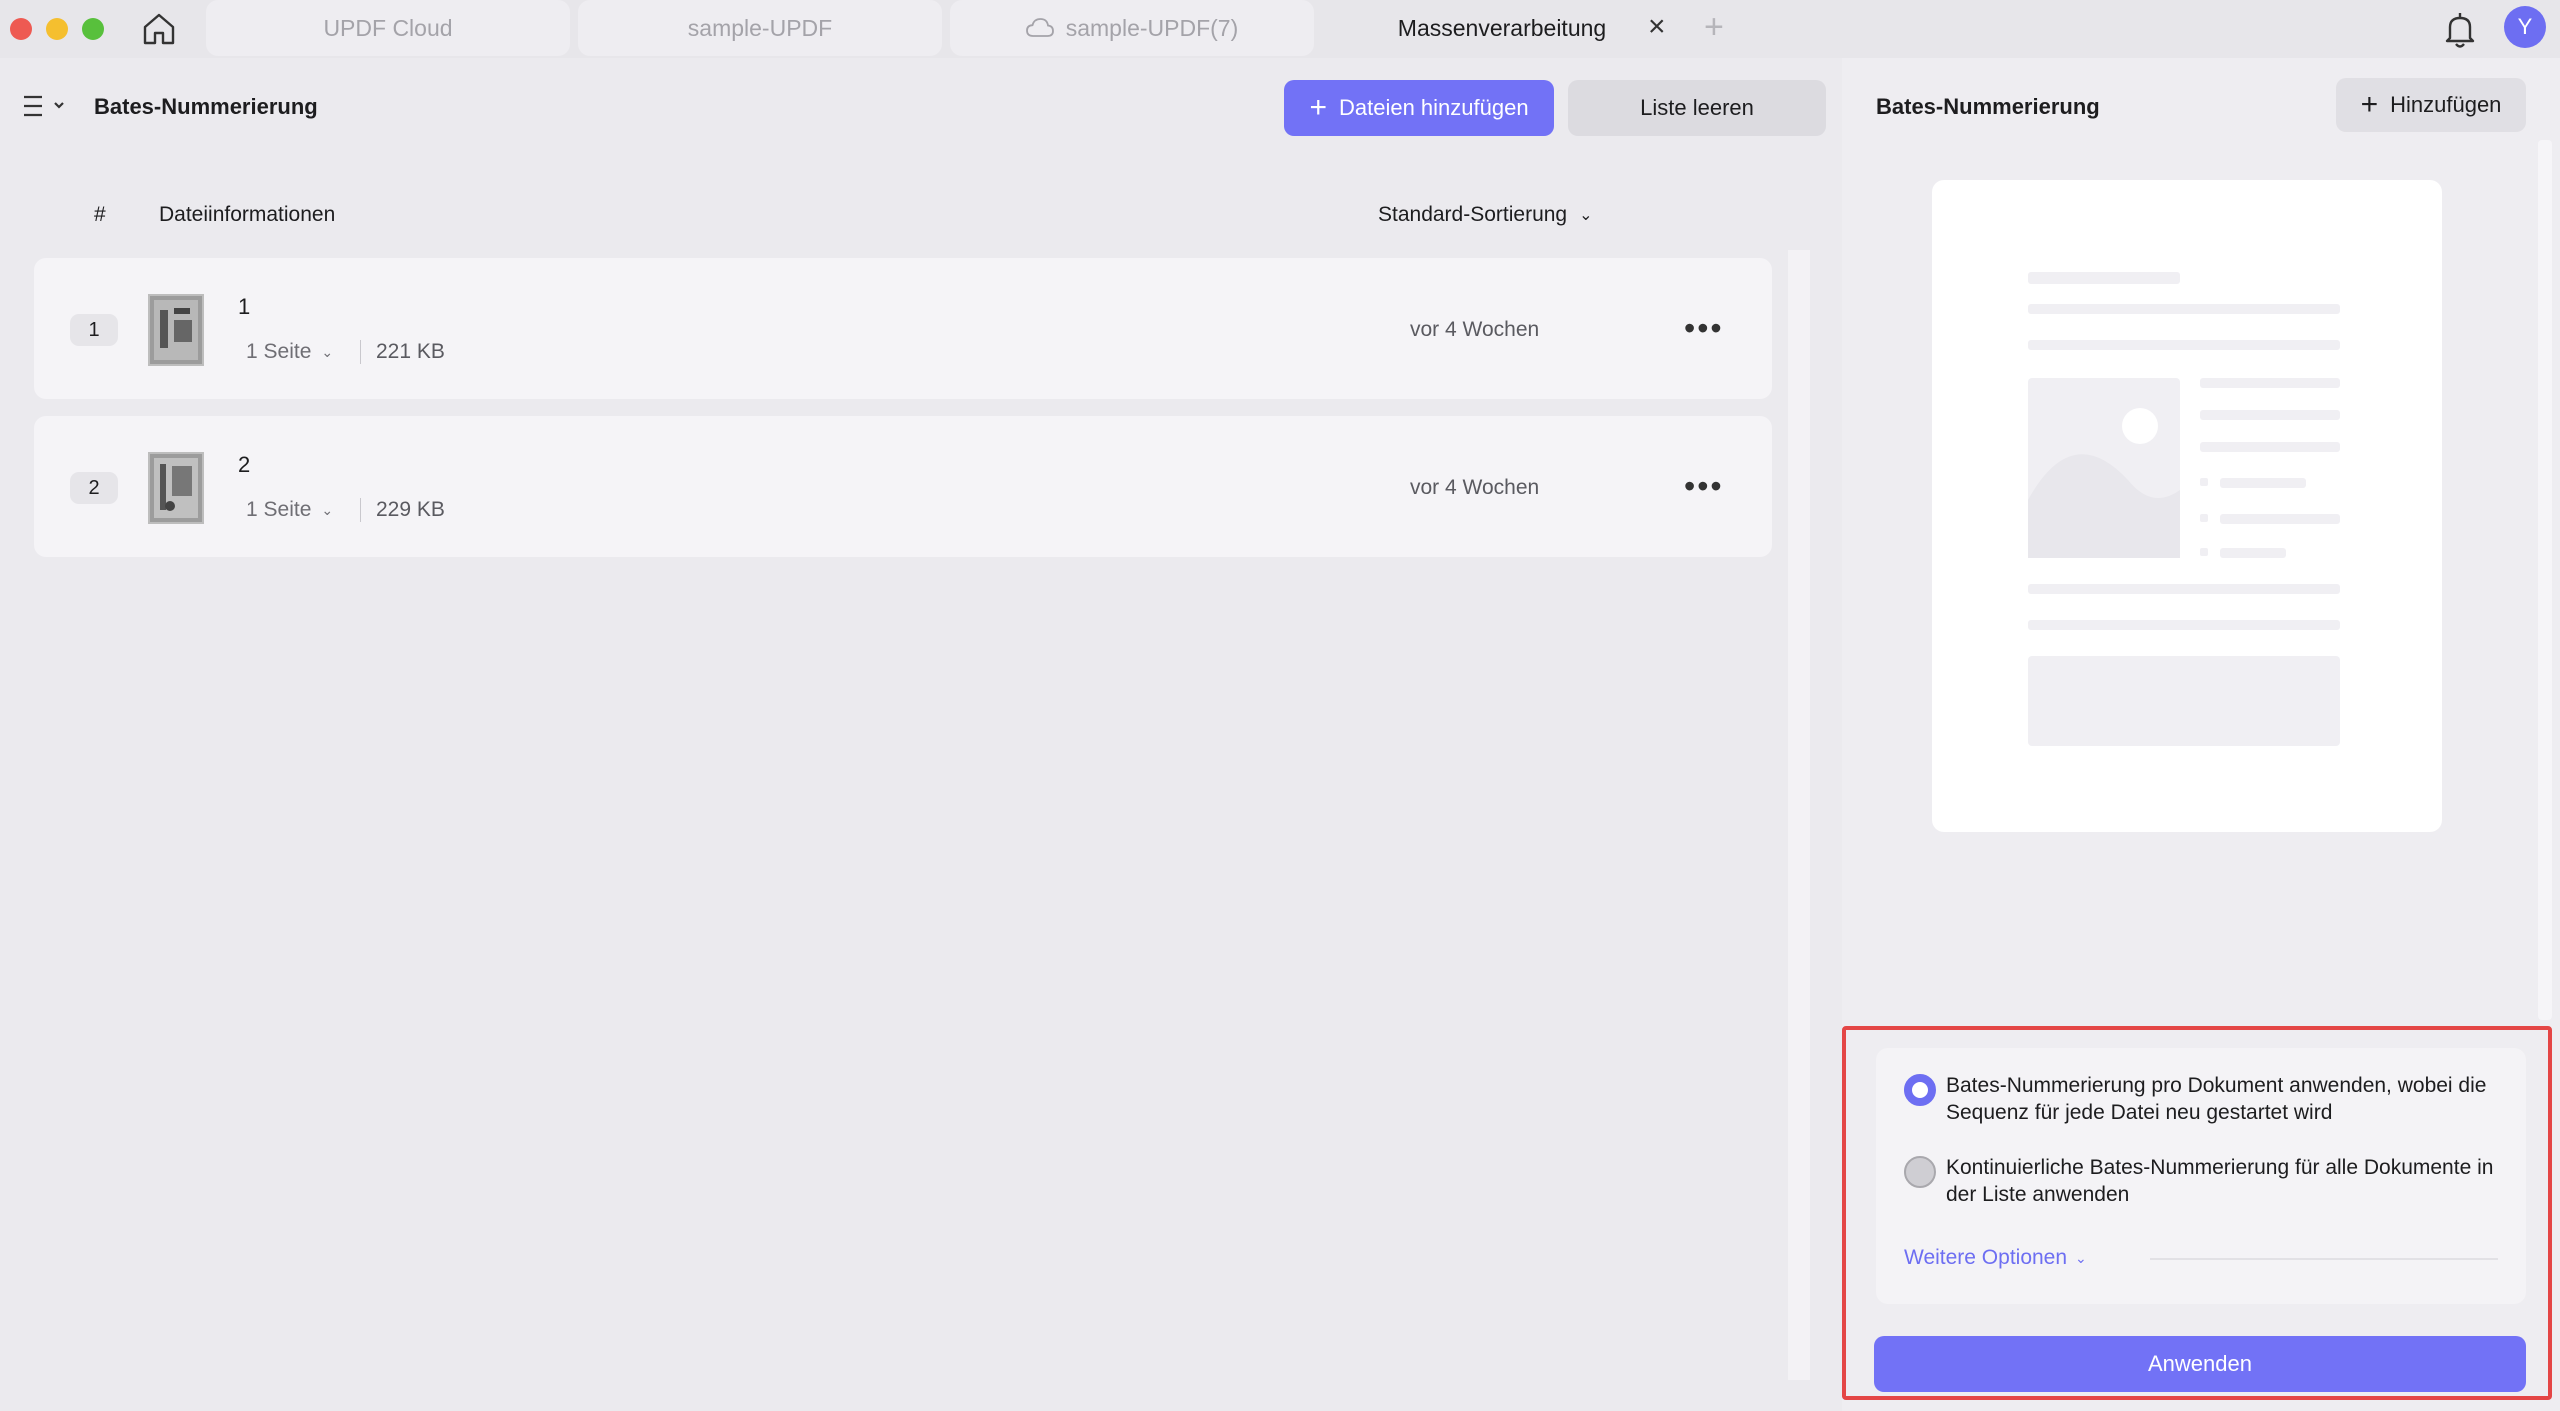  I want to click on home-icon, so click(159, 29).